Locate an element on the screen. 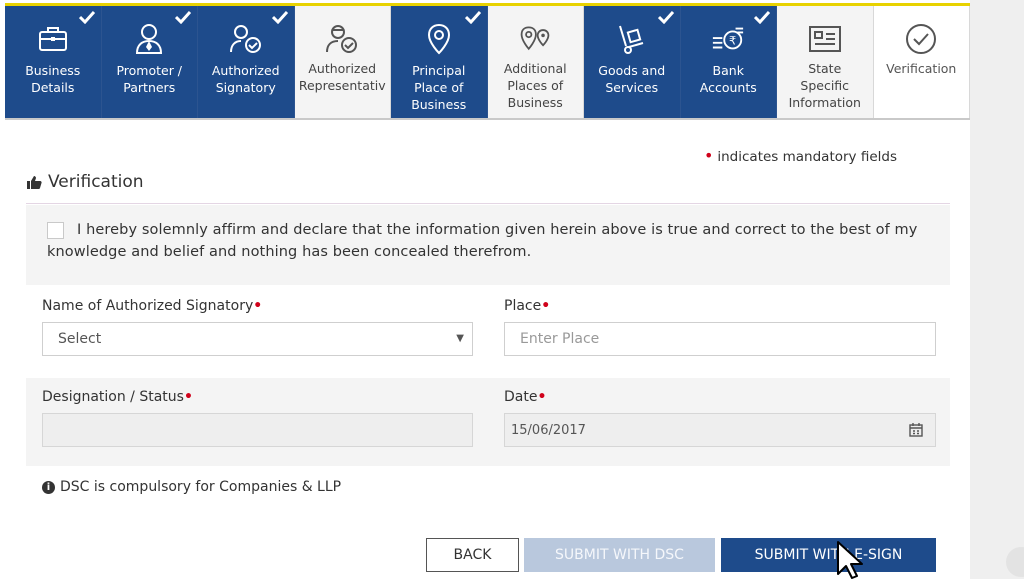  section-header: Verification is located at coordinates (85, 182).